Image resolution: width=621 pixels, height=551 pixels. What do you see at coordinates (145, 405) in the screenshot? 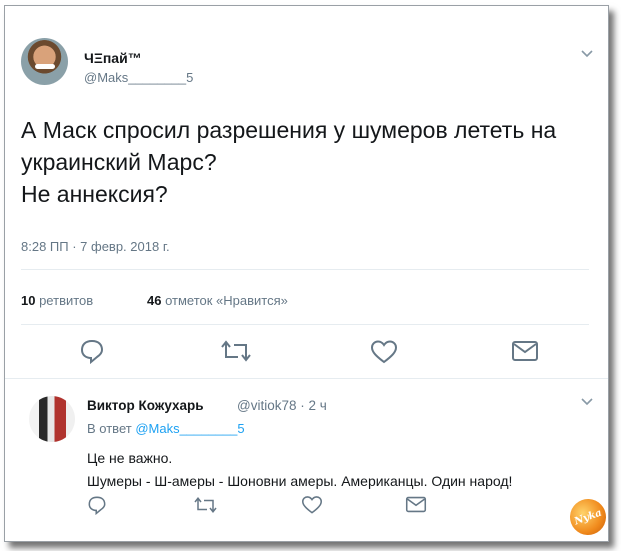
I see `reply-author-name: Виктор Кожухарь` at bounding box center [145, 405].